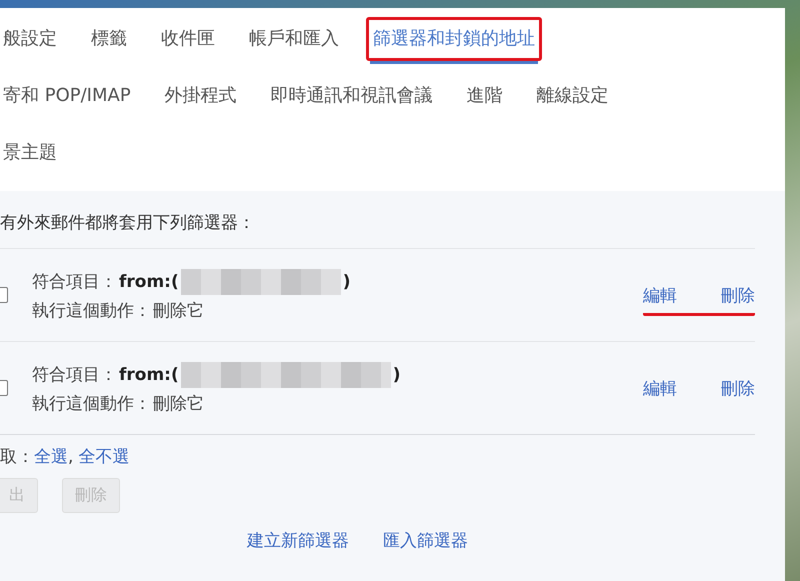  I want to click on settings-tab: 即時通訊和視訊會議, so click(352, 96).